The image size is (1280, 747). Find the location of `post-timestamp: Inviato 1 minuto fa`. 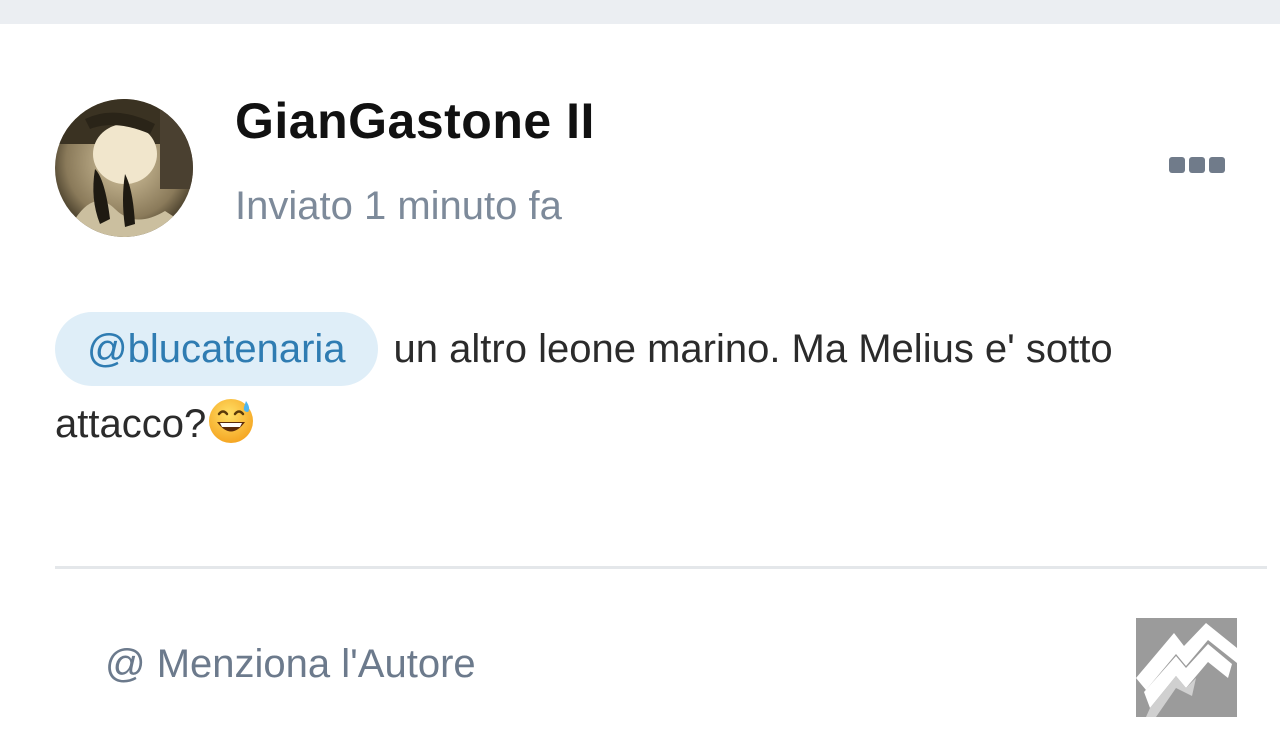

post-timestamp: Inviato 1 minuto fa is located at coordinates (398, 206).